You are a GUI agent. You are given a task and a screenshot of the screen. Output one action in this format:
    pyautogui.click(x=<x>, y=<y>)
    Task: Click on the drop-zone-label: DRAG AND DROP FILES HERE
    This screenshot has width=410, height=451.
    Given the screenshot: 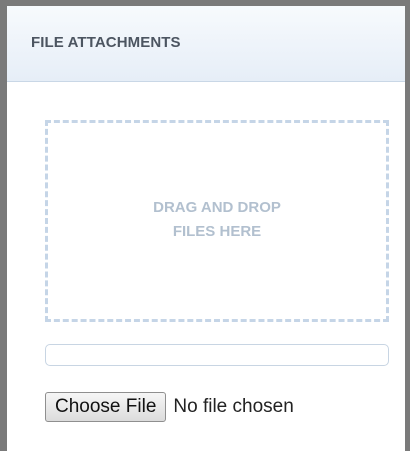 What is the action you would take?
    pyautogui.click(x=217, y=220)
    